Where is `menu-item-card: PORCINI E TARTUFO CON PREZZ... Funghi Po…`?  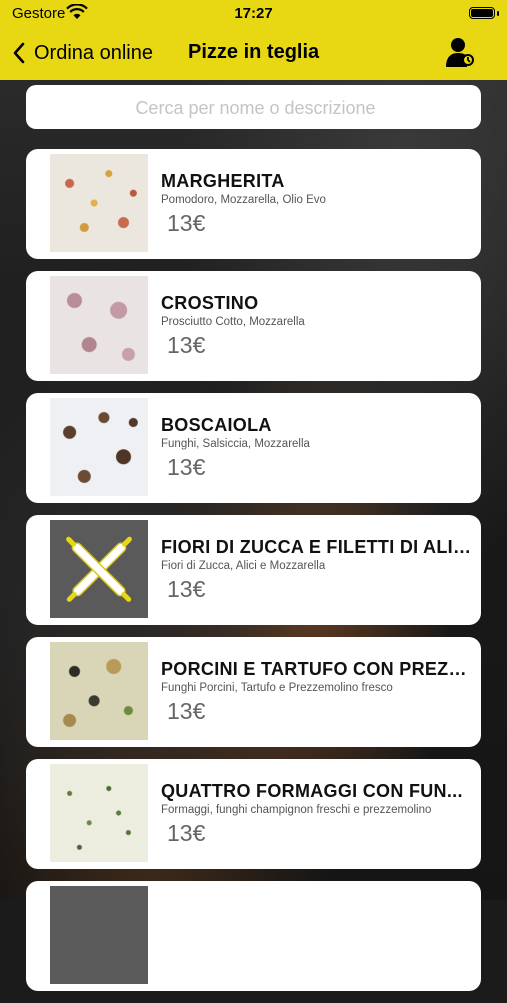 menu-item-card: PORCINI E TARTUFO CON PREZZ... Funghi Po… is located at coordinates (253, 692).